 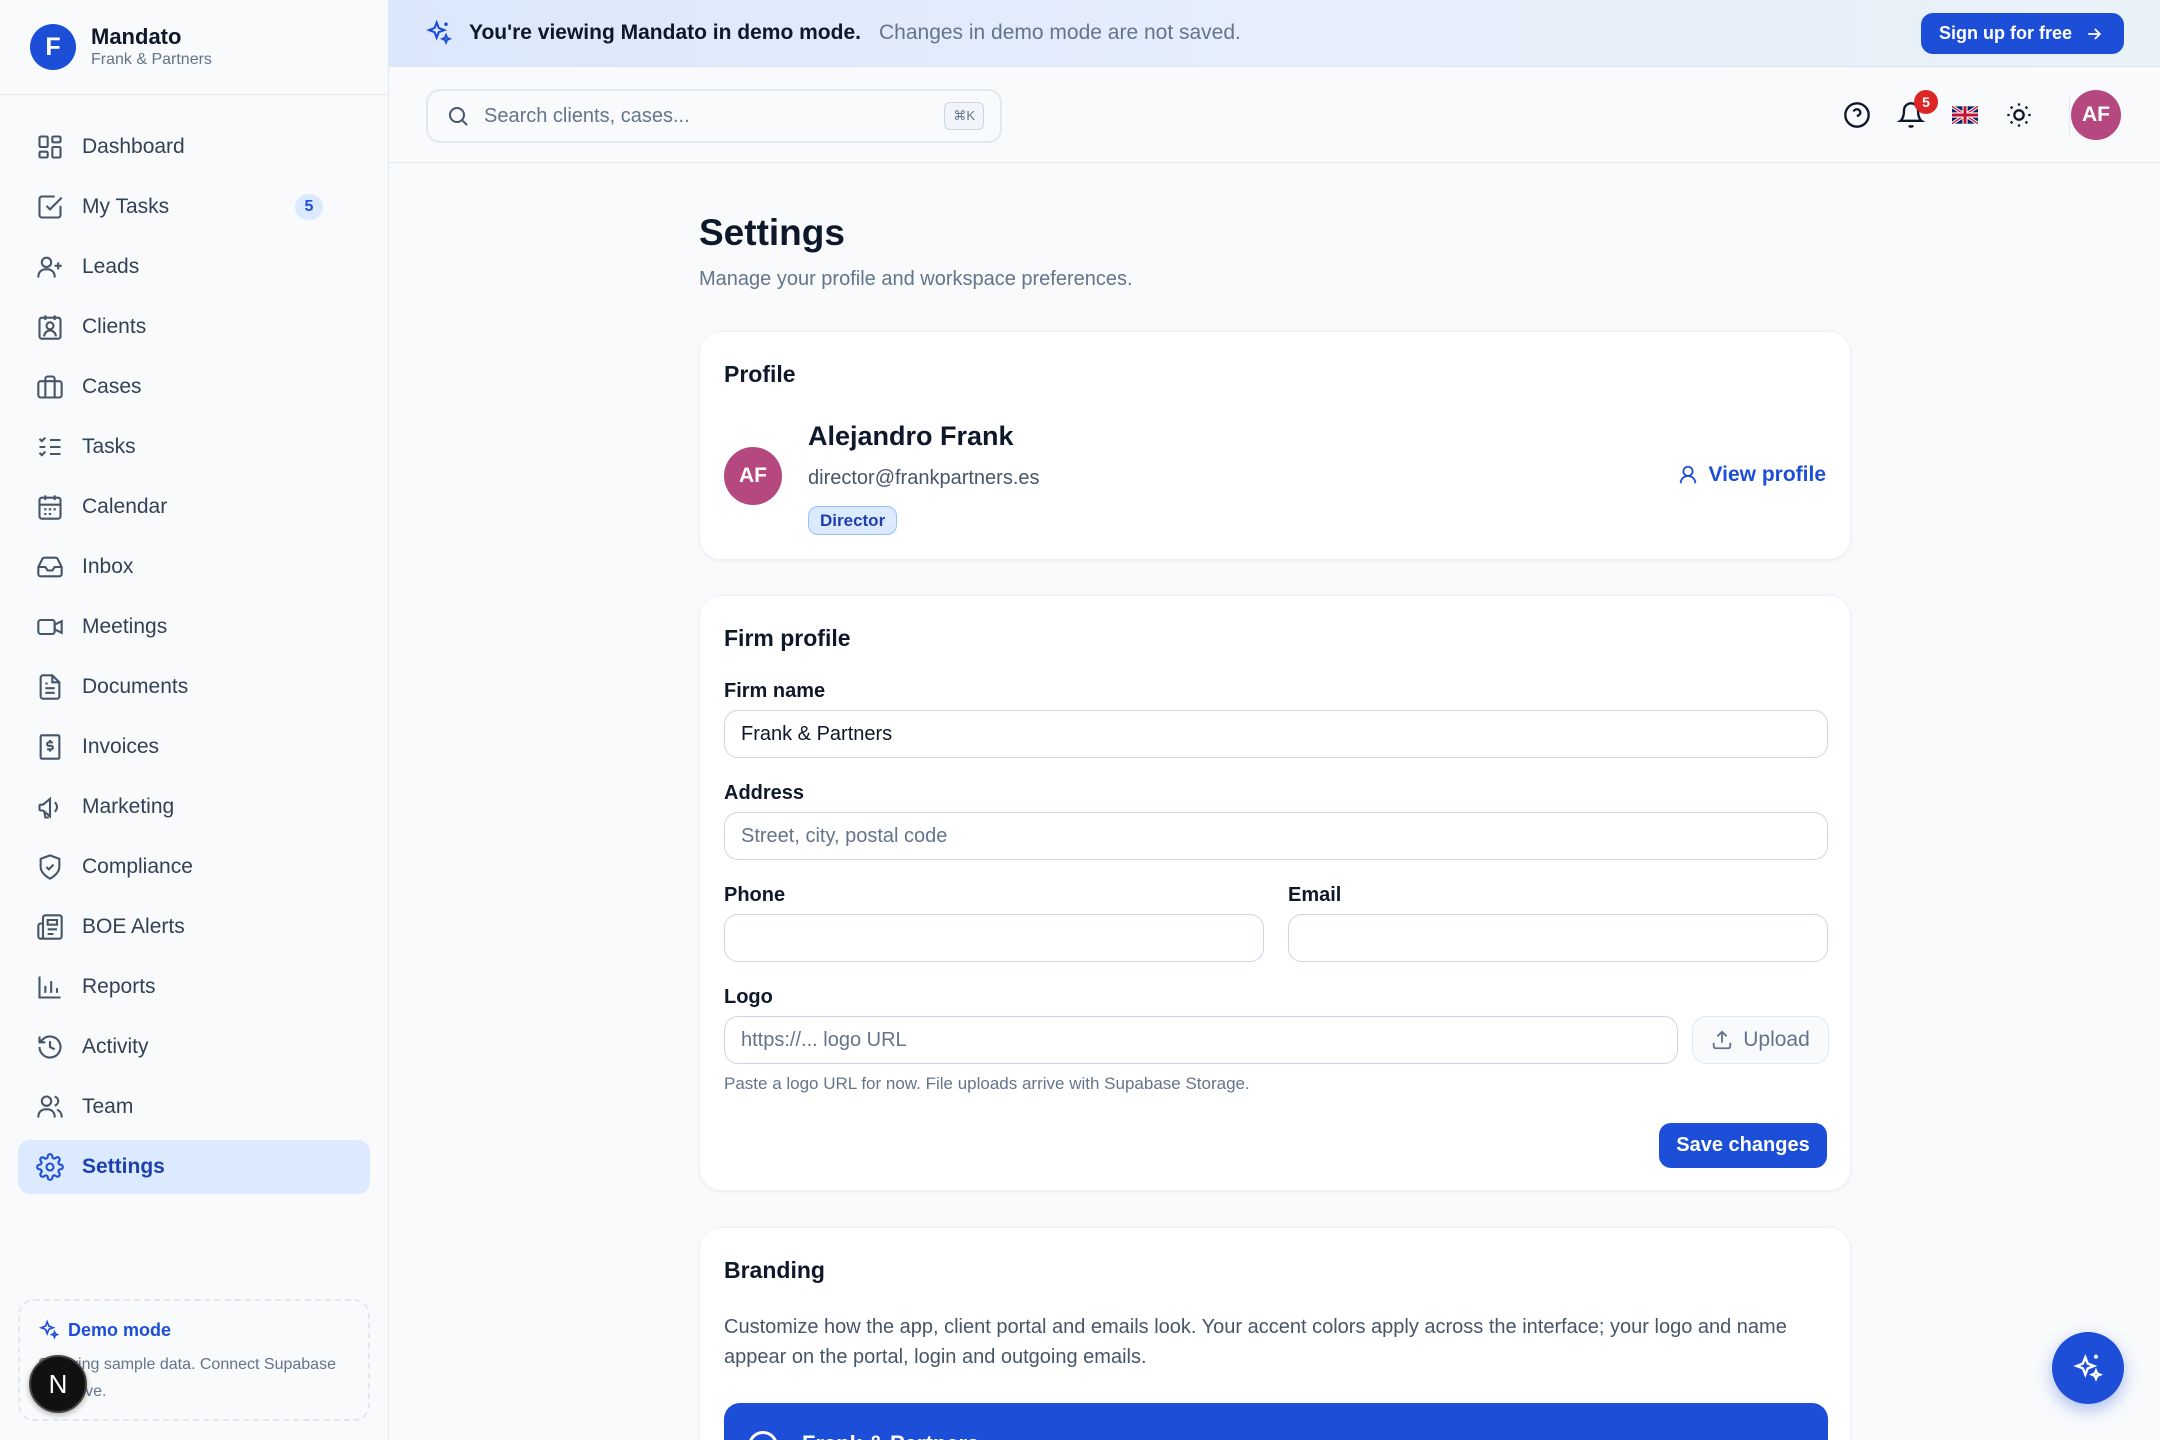 I want to click on profile-avatar: AF, so click(x=753, y=476).